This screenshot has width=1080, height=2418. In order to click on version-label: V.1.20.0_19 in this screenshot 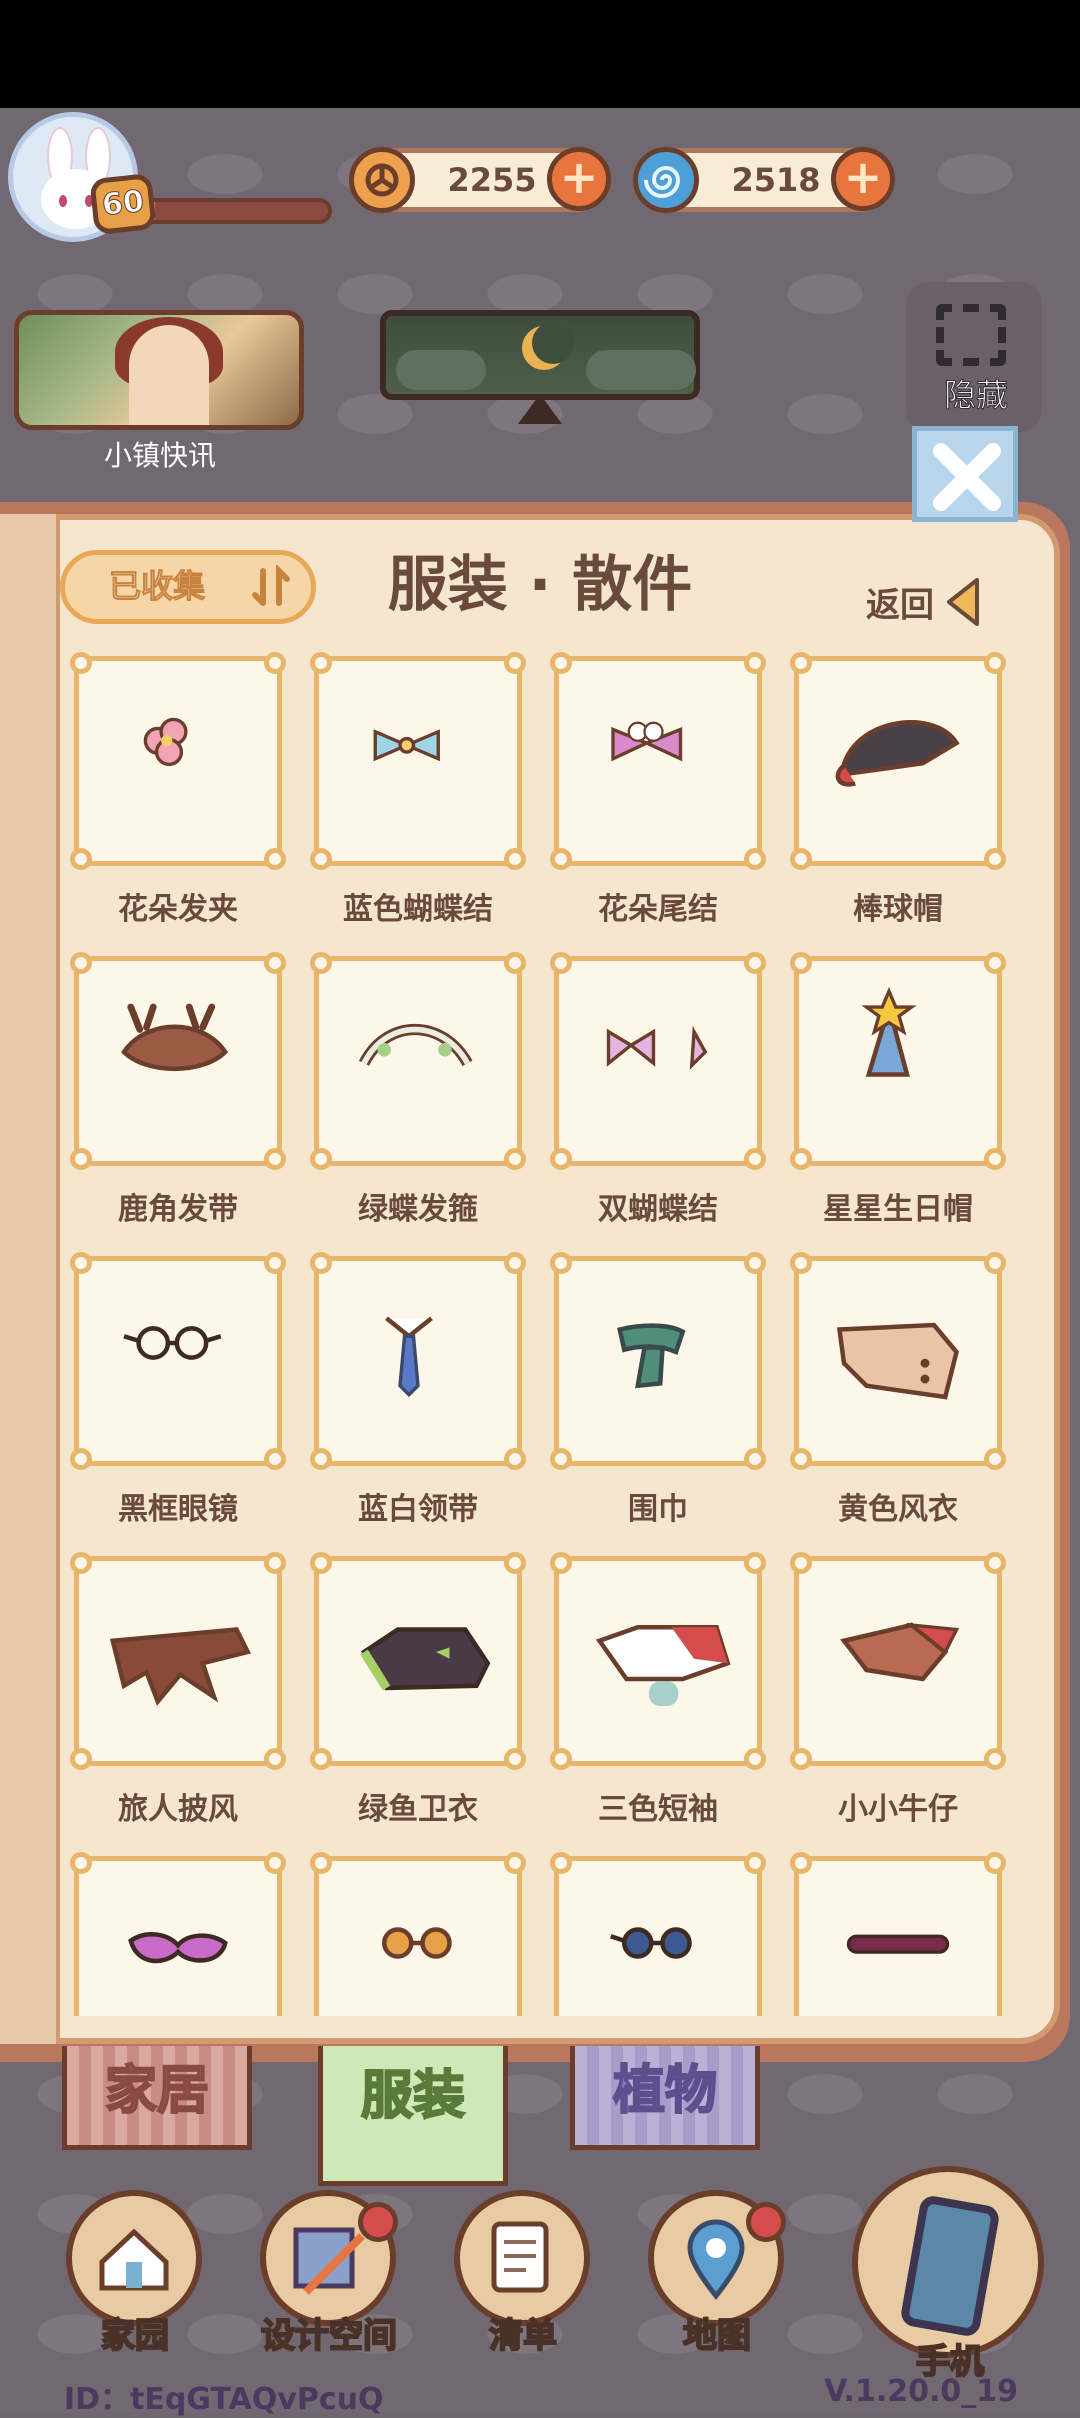, I will do `click(921, 2391)`.